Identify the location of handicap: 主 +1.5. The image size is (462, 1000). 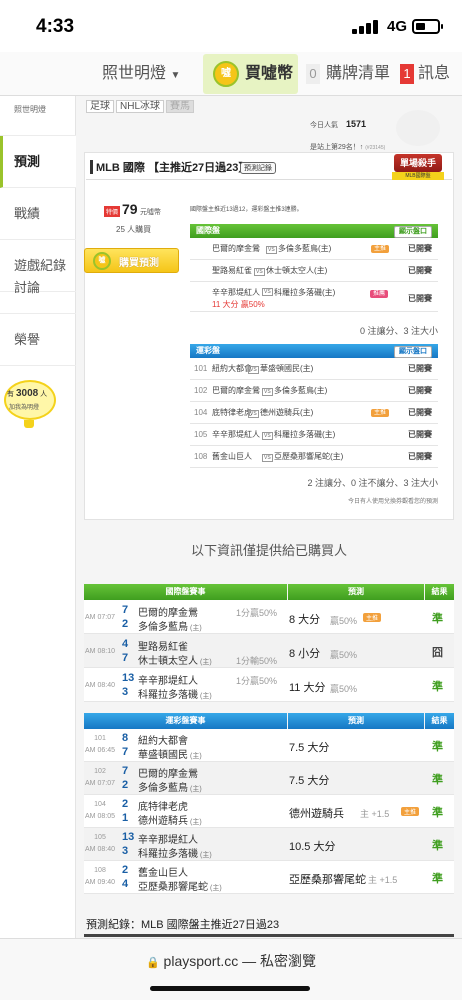
(375, 814).